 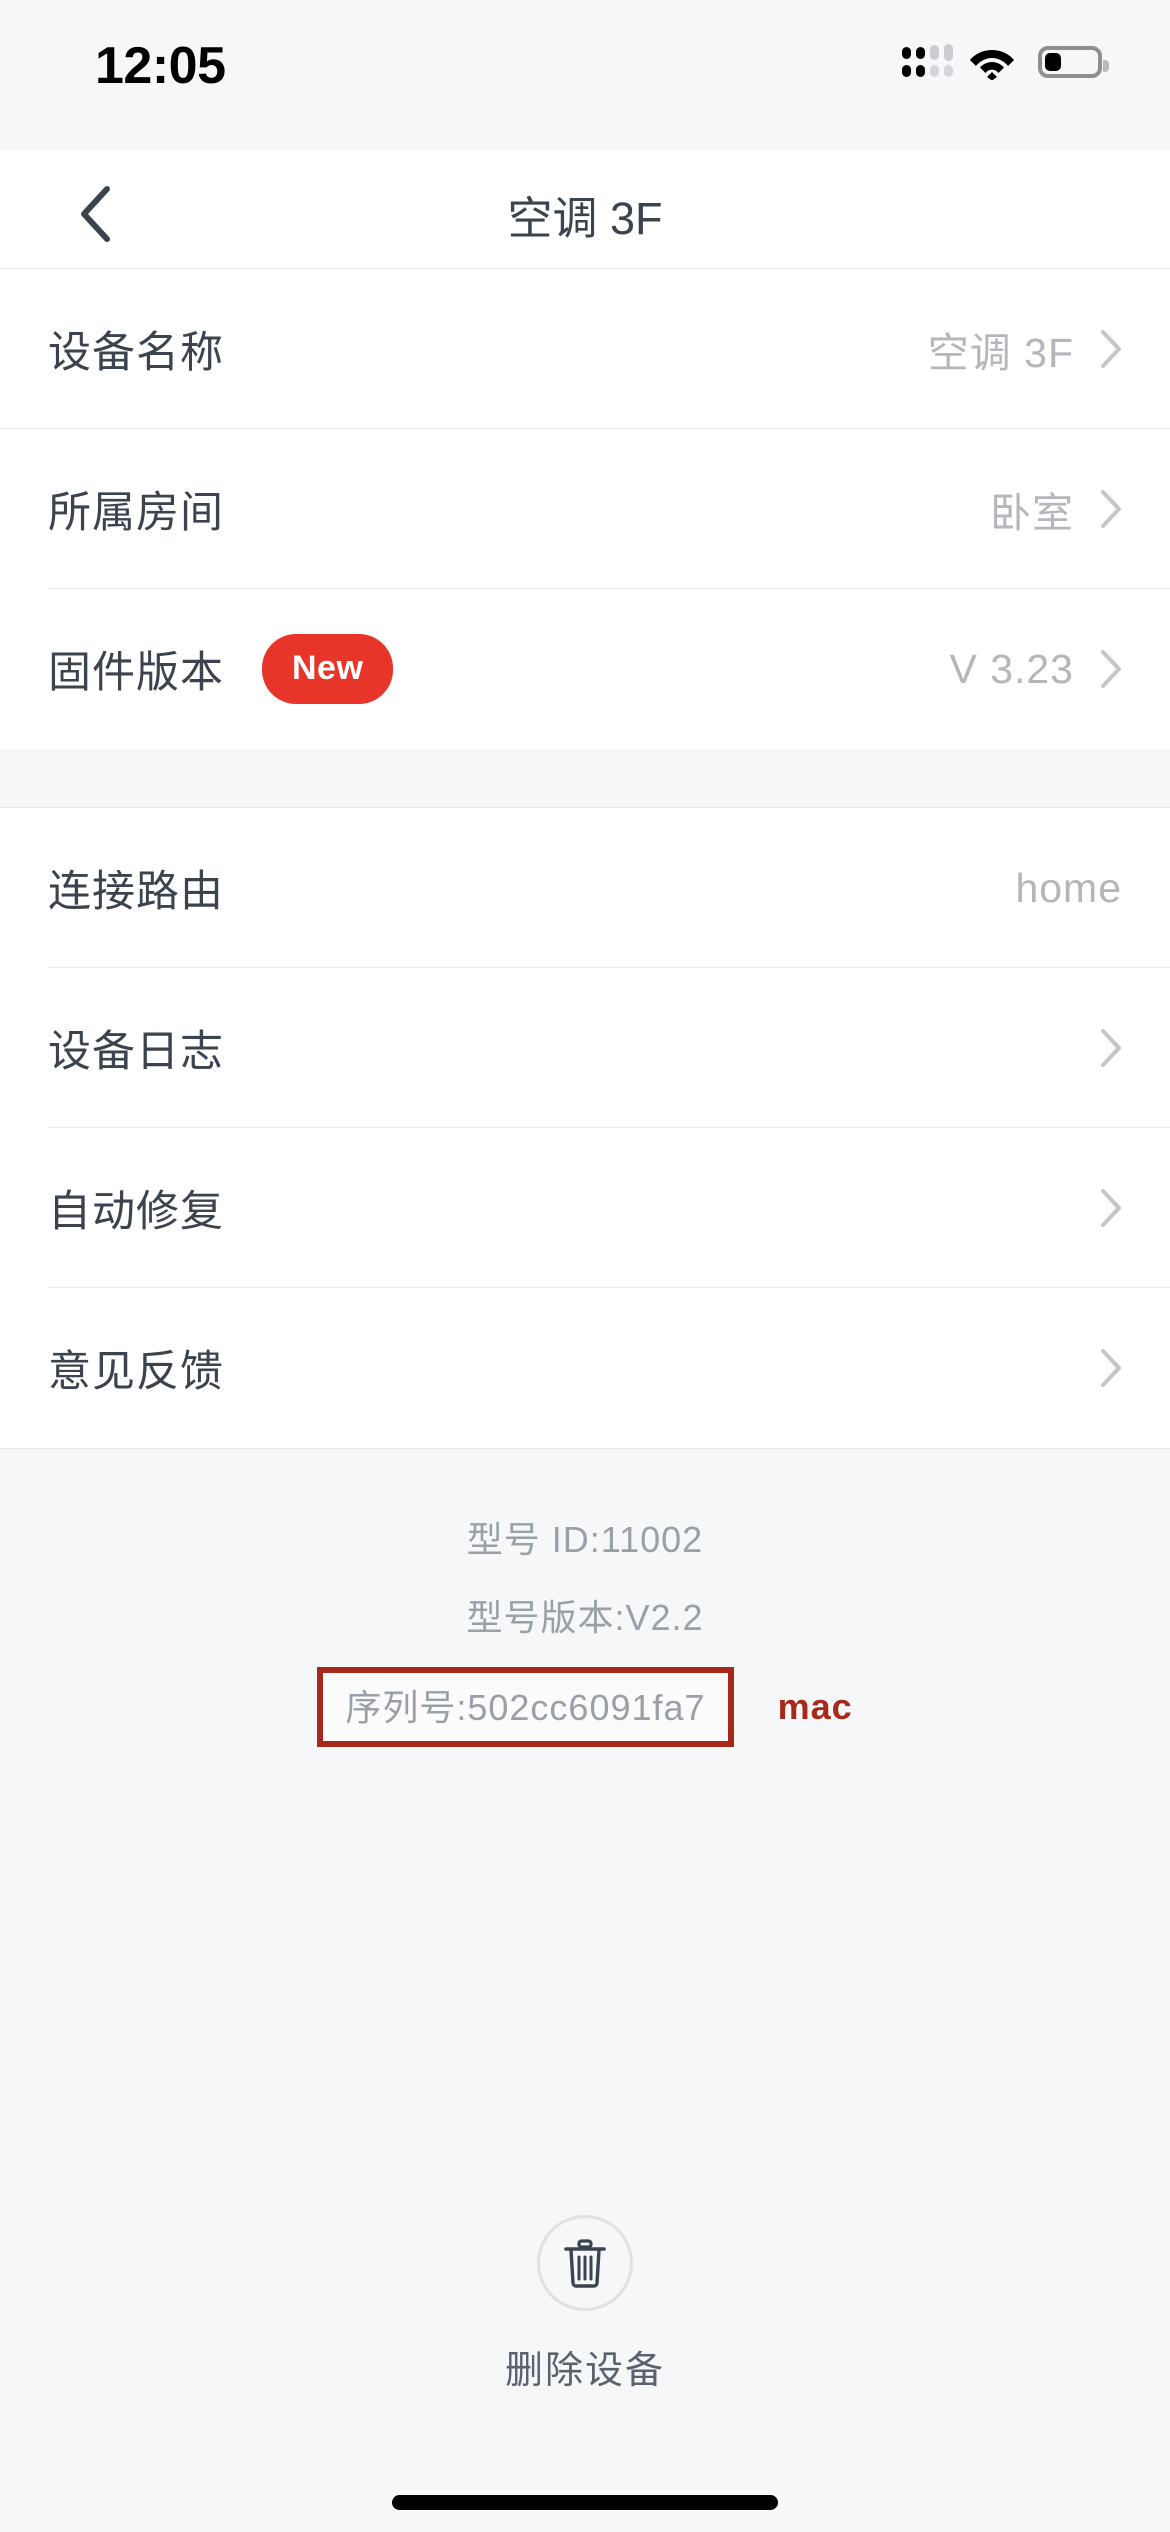 What do you see at coordinates (927, 61) in the screenshot?
I see `signal-dots-icon` at bounding box center [927, 61].